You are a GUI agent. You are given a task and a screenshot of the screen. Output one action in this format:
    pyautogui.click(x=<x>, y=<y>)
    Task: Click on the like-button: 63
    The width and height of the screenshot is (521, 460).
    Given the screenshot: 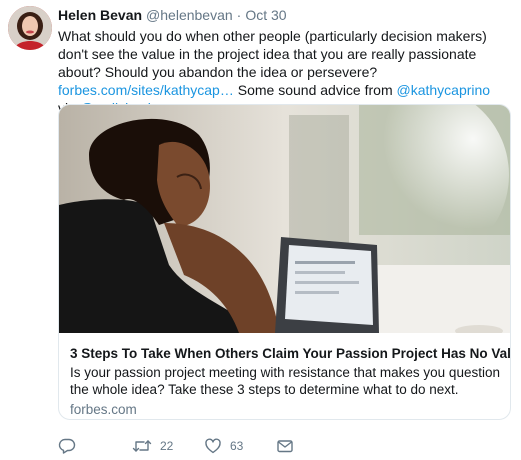 What is the action you would take?
    pyautogui.click(x=223, y=446)
    